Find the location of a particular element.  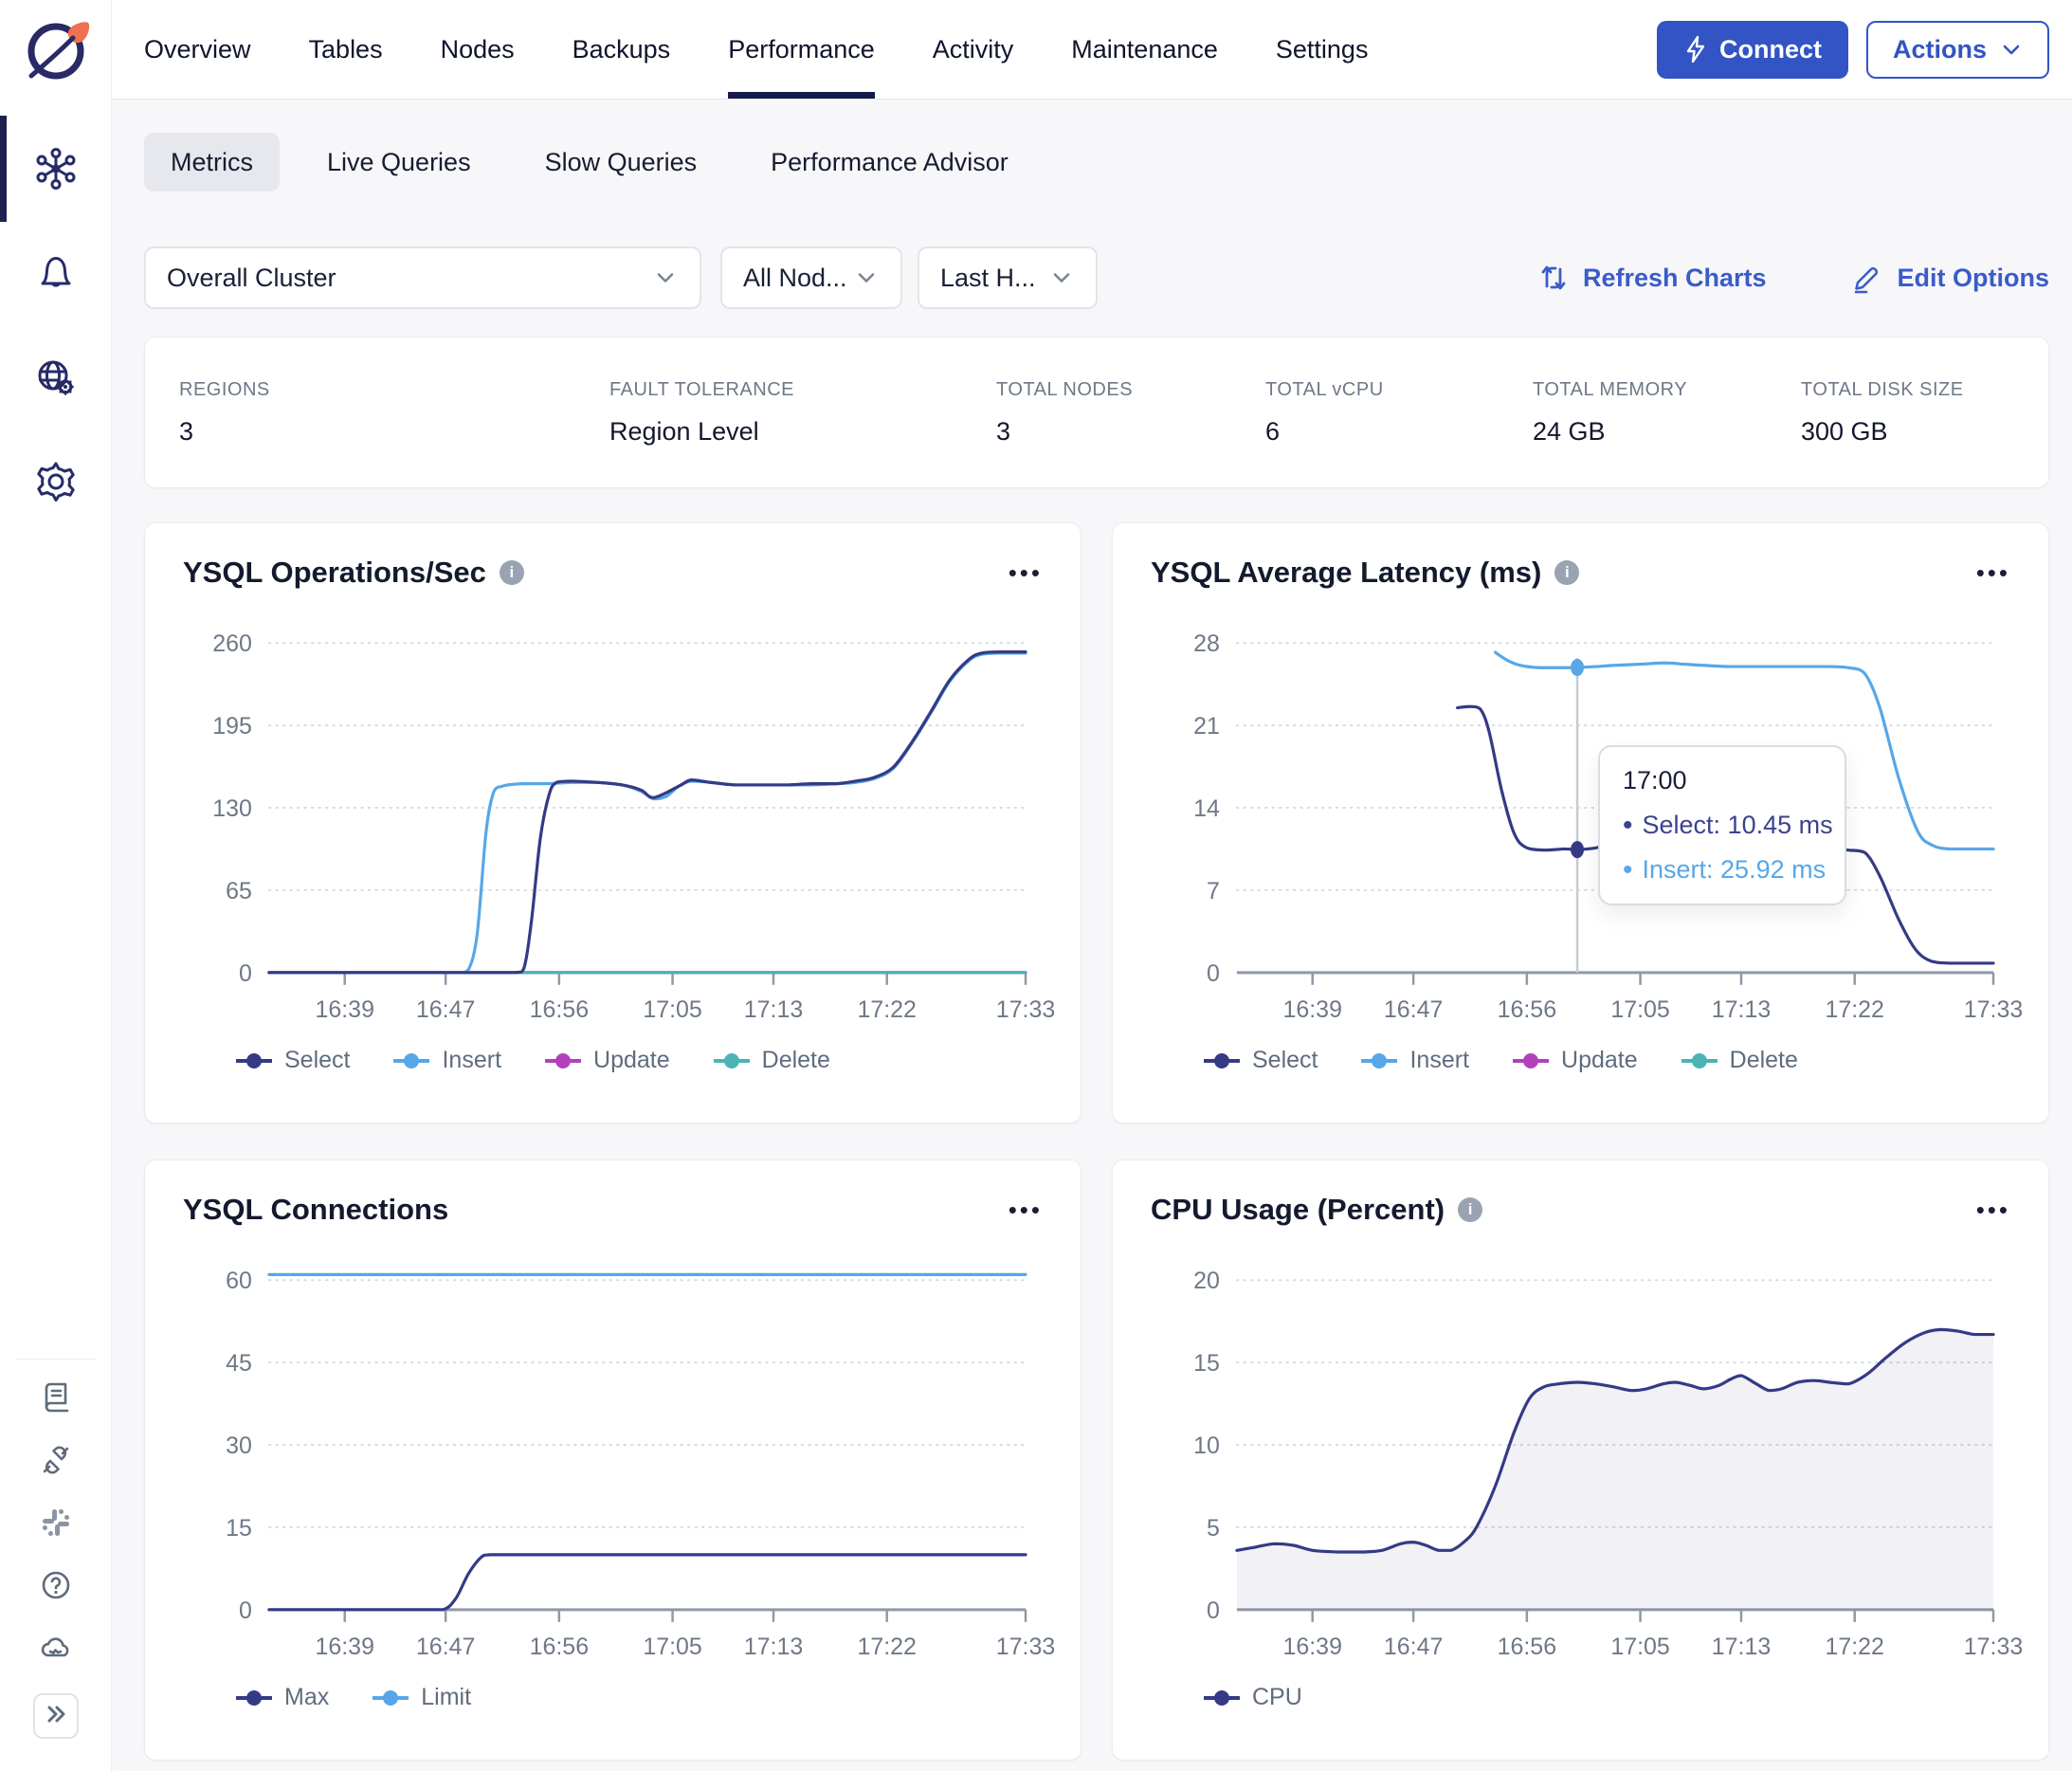

sidebar-expand-button is located at coordinates (55, 1716).